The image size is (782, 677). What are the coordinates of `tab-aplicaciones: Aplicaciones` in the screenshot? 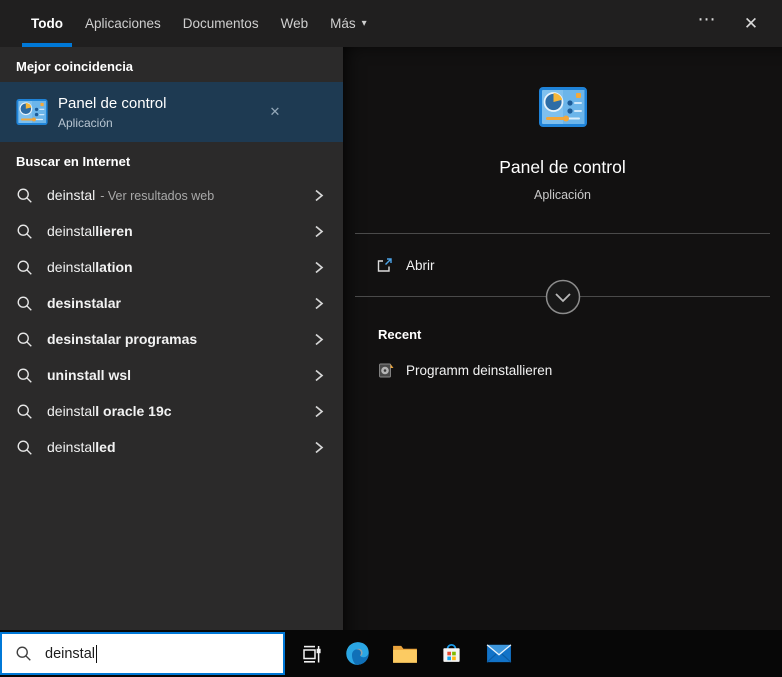 It's located at (123, 23).